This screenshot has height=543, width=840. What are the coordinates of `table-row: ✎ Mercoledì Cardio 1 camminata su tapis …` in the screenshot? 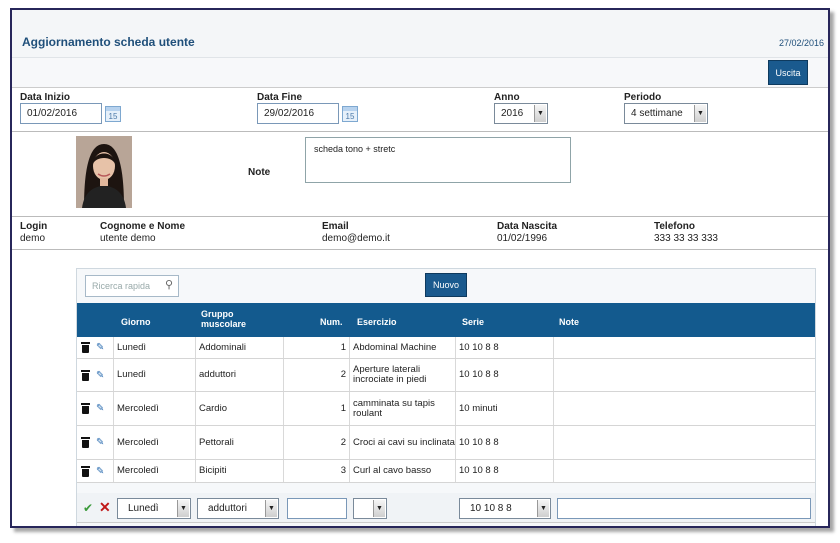 It's located at (446, 409).